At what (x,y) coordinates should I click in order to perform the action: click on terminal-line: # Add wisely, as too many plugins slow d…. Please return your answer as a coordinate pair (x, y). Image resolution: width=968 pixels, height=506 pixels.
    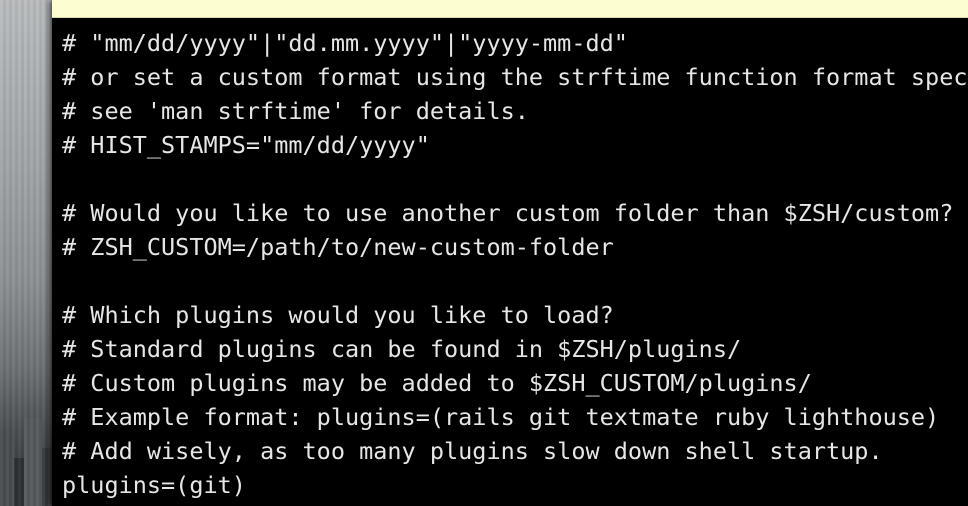
    Looking at the image, I should click on (472, 451).